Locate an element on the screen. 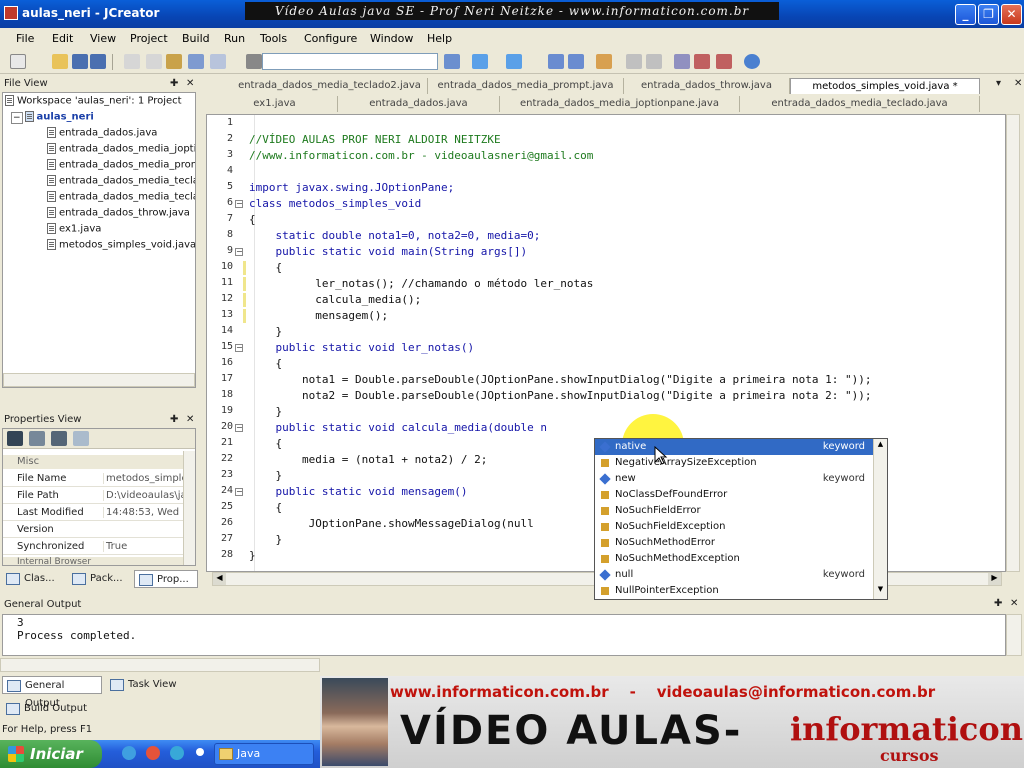  scroll-left-icon: ◀ is located at coordinates (219, 579).